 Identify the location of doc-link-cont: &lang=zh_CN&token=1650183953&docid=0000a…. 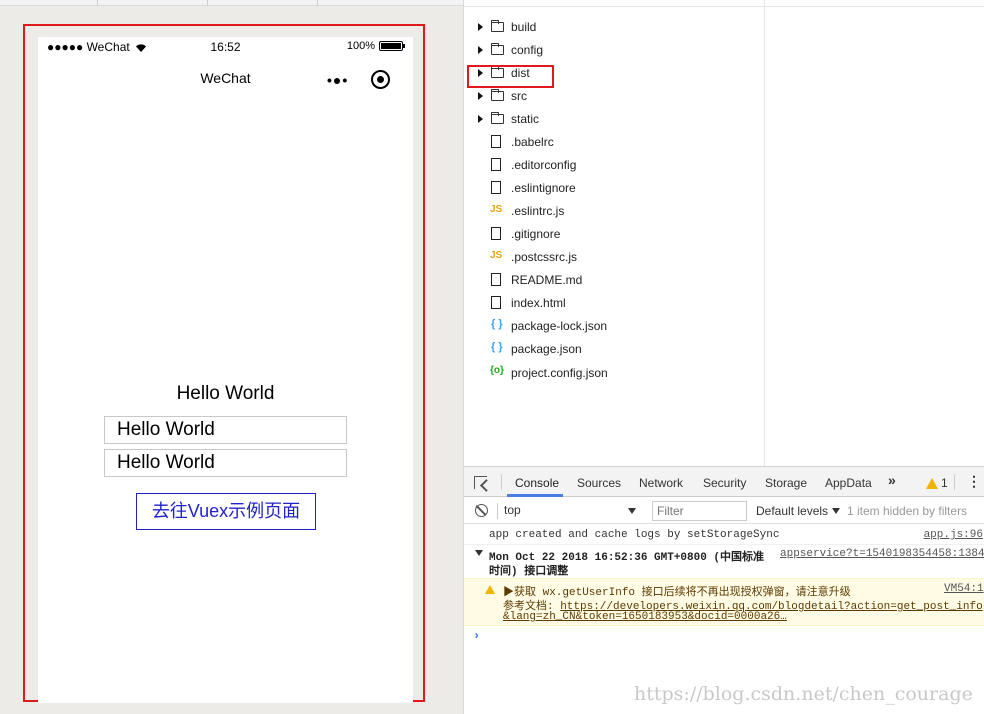
(645, 617).